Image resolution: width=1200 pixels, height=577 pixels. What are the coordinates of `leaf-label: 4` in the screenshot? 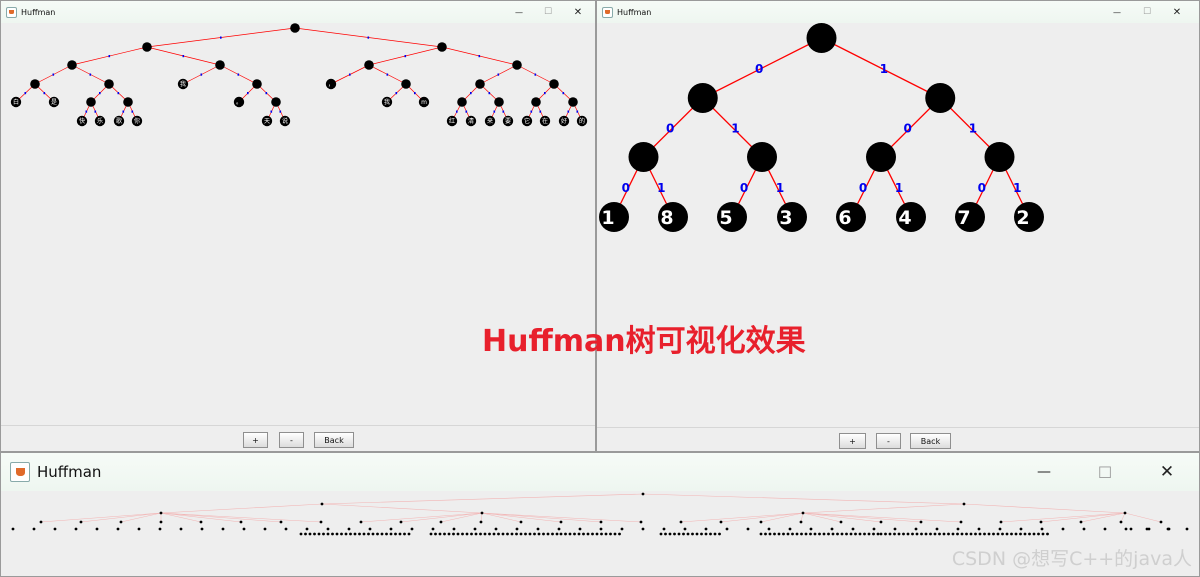 It's located at (904, 218).